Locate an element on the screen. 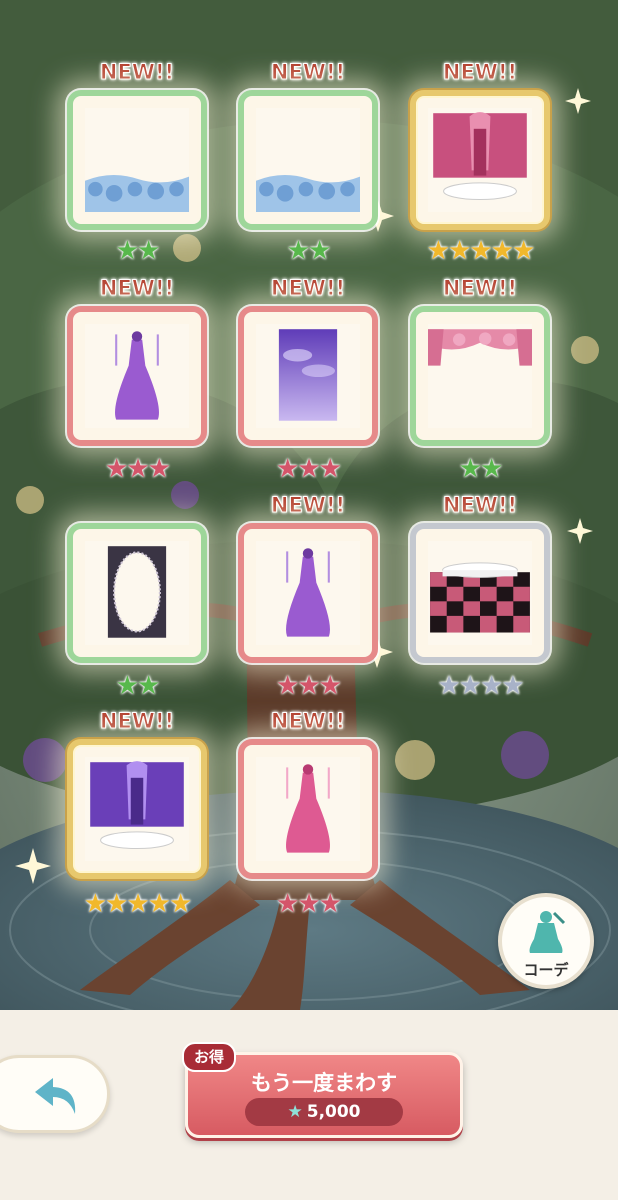  coordinate-label: コーデ is located at coordinates (546, 970).